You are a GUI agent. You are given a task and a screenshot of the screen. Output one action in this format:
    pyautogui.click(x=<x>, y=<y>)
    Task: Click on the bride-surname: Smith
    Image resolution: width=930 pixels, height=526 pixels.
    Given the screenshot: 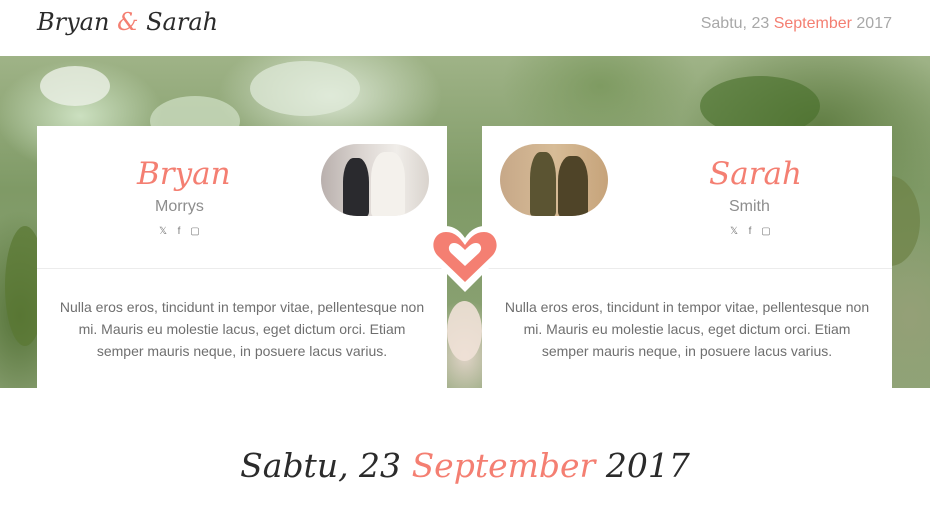 What is the action you would take?
    pyautogui.click(x=749, y=206)
    